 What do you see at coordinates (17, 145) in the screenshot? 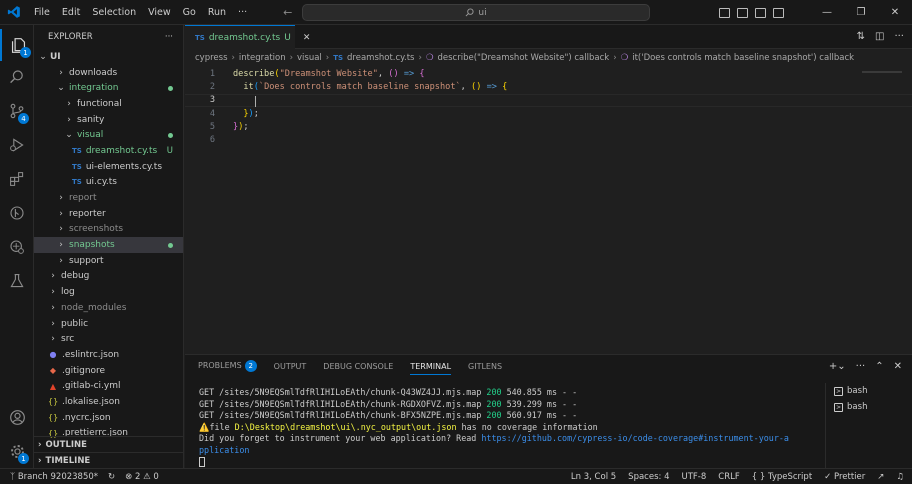
I see `run-debug-activity` at bounding box center [17, 145].